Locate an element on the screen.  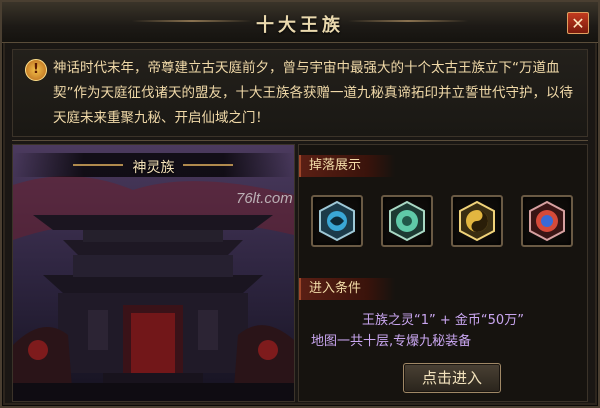
exclamation-icon: ! is located at coordinates (36, 70).